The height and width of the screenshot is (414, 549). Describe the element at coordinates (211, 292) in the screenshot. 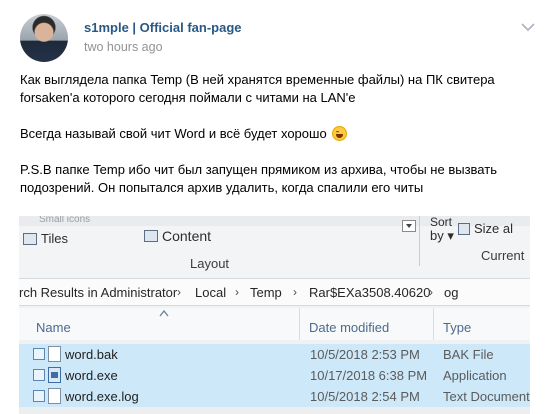

I see `breadcrumb-local: Local` at that location.